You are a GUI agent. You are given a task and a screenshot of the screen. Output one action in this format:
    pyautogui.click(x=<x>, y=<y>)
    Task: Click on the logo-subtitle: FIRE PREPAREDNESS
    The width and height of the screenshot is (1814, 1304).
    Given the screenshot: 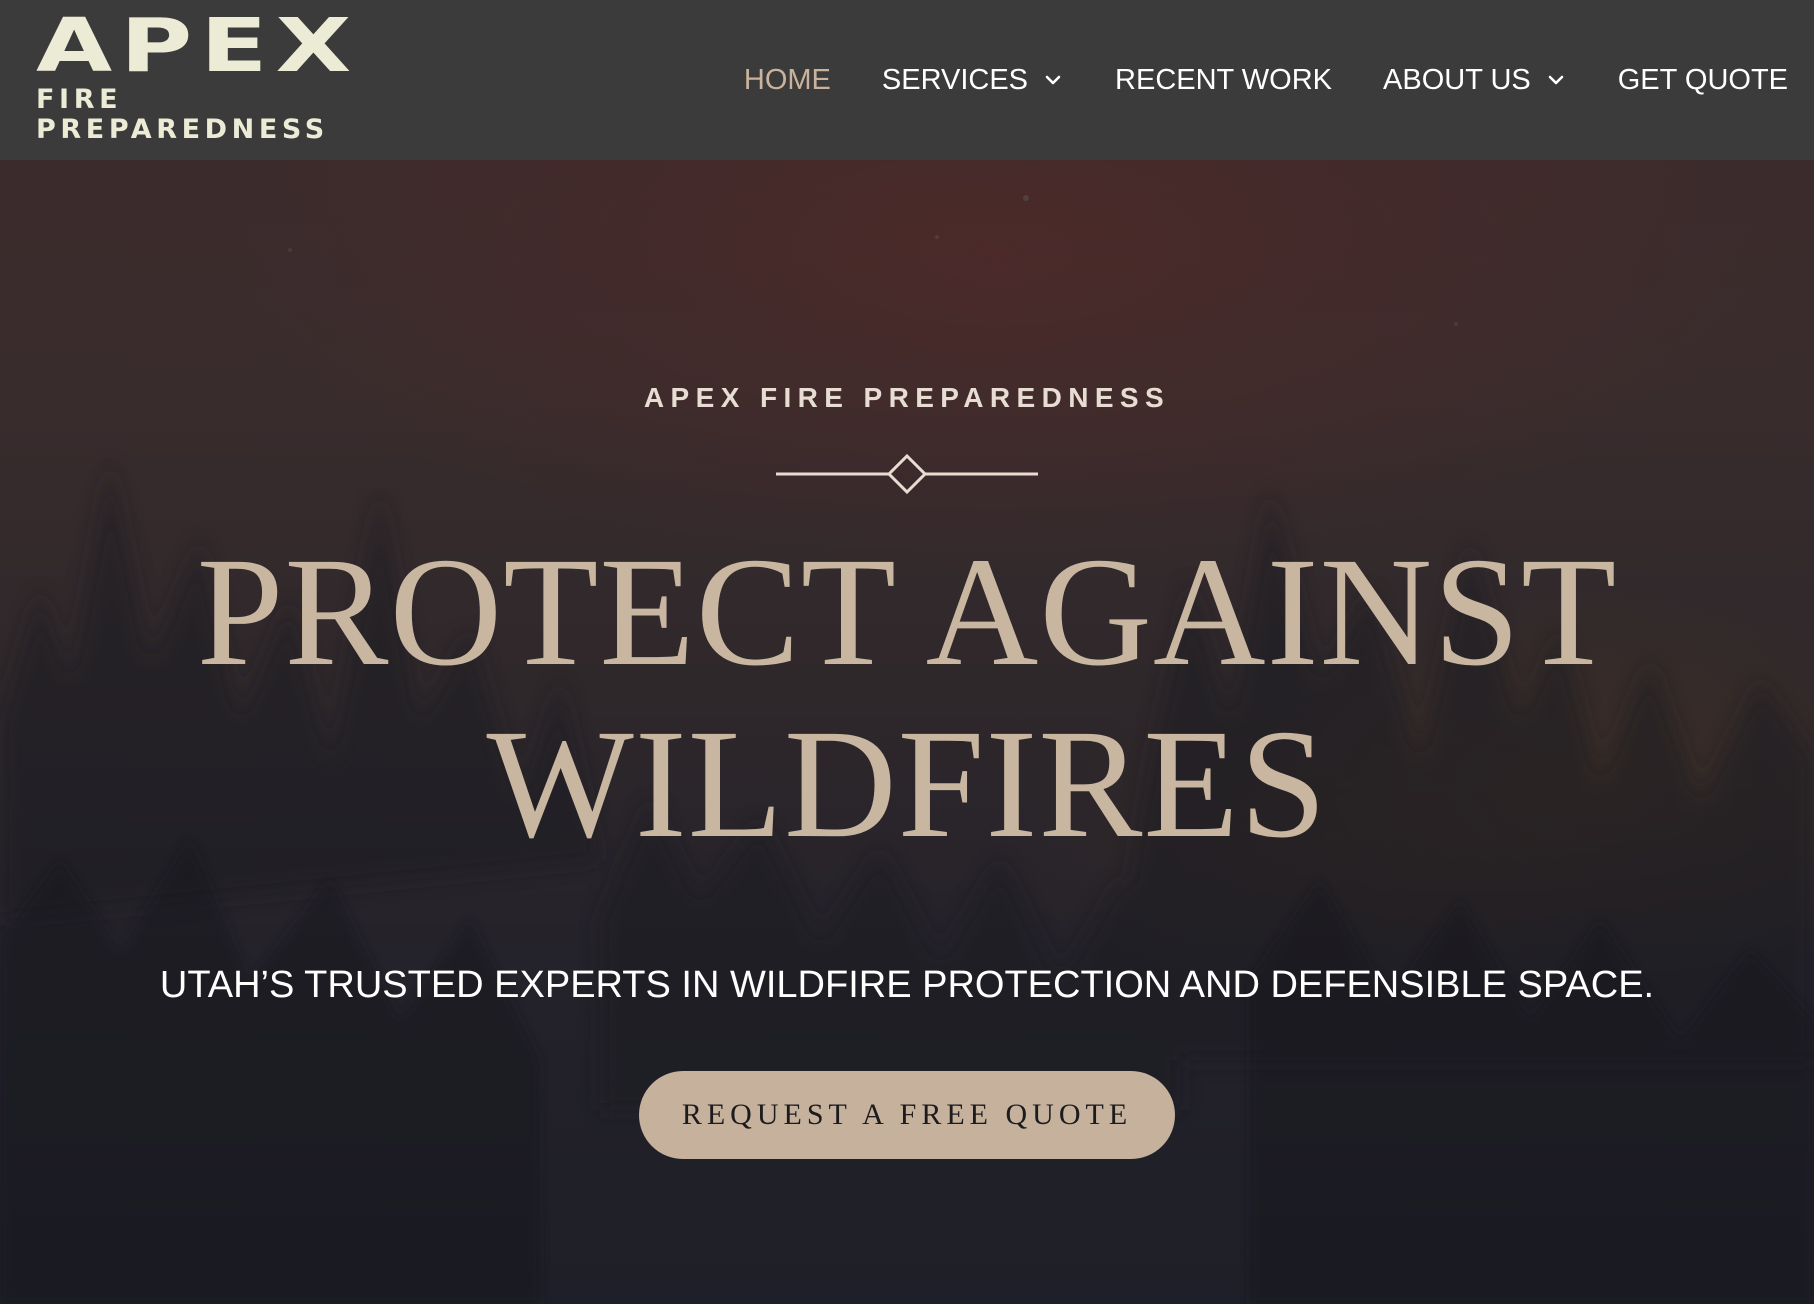 What is the action you would take?
    pyautogui.click(x=182, y=114)
    